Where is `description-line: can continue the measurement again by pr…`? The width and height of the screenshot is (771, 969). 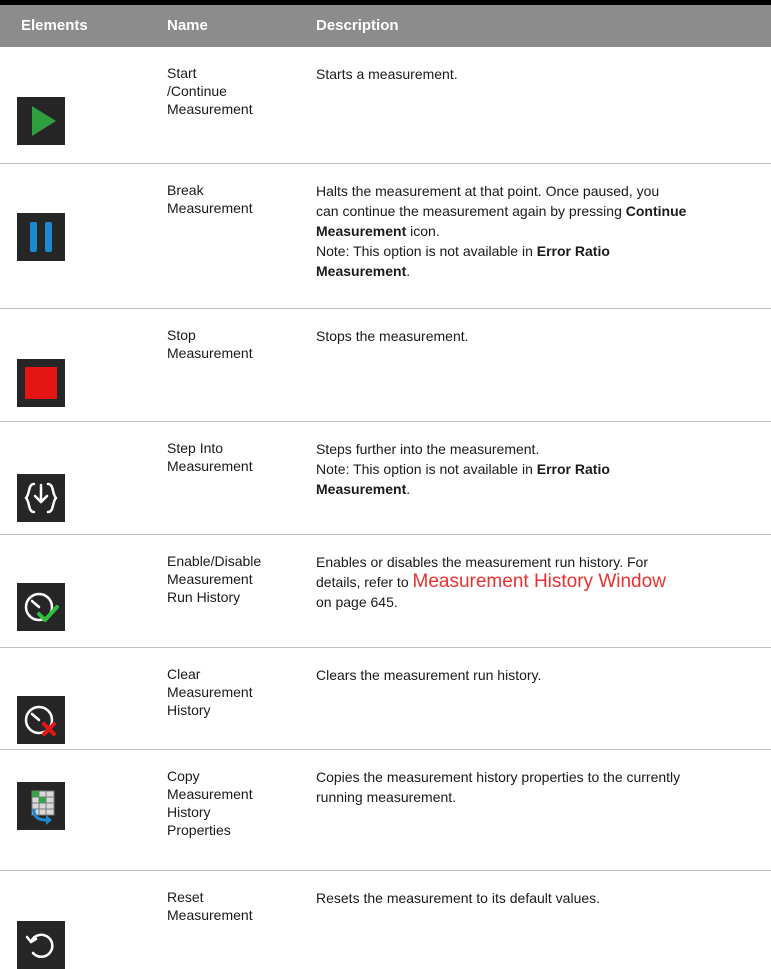 description-line: can continue the measurement again by pr… is located at coordinates (541, 211).